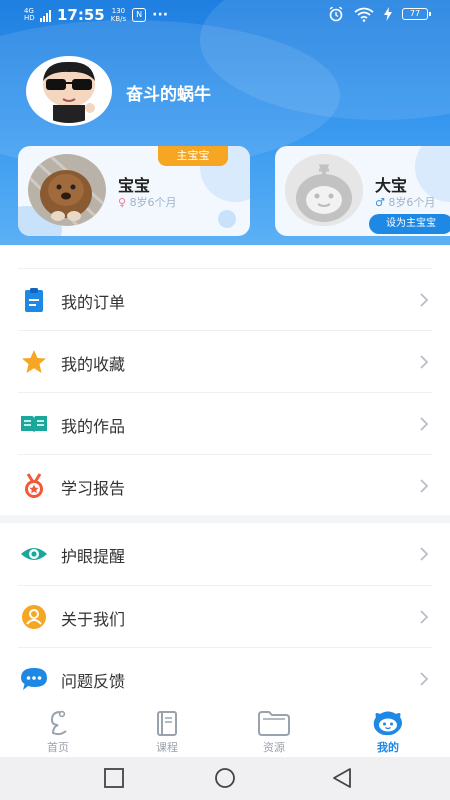 The height and width of the screenshot is (800, 450). Describe the element at coordinates (93, 364) in the screenshot. I see `menu-label: 我的收藏` at that location.